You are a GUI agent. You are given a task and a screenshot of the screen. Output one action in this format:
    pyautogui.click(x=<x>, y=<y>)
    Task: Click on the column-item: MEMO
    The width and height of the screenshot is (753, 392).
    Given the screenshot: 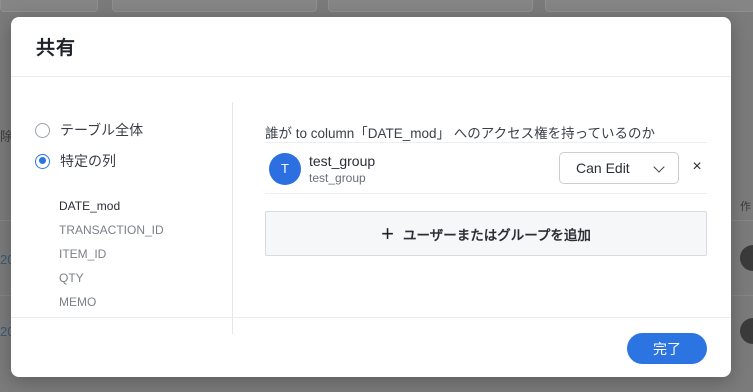 What is the action you would take?
    pyautogui.click(x=111, y=302)
    